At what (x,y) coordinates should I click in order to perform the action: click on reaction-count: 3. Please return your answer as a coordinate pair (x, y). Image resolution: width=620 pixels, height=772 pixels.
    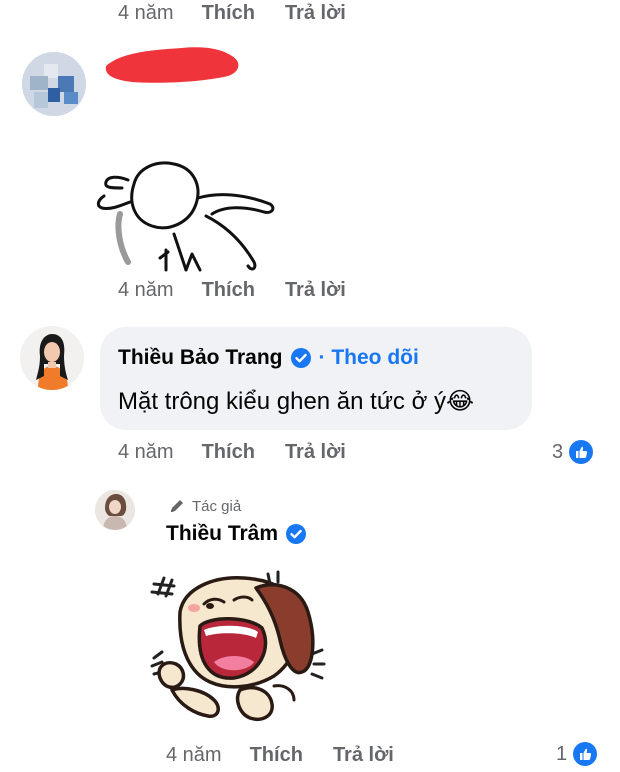
    Looking at the image, I should click on (573, 452).